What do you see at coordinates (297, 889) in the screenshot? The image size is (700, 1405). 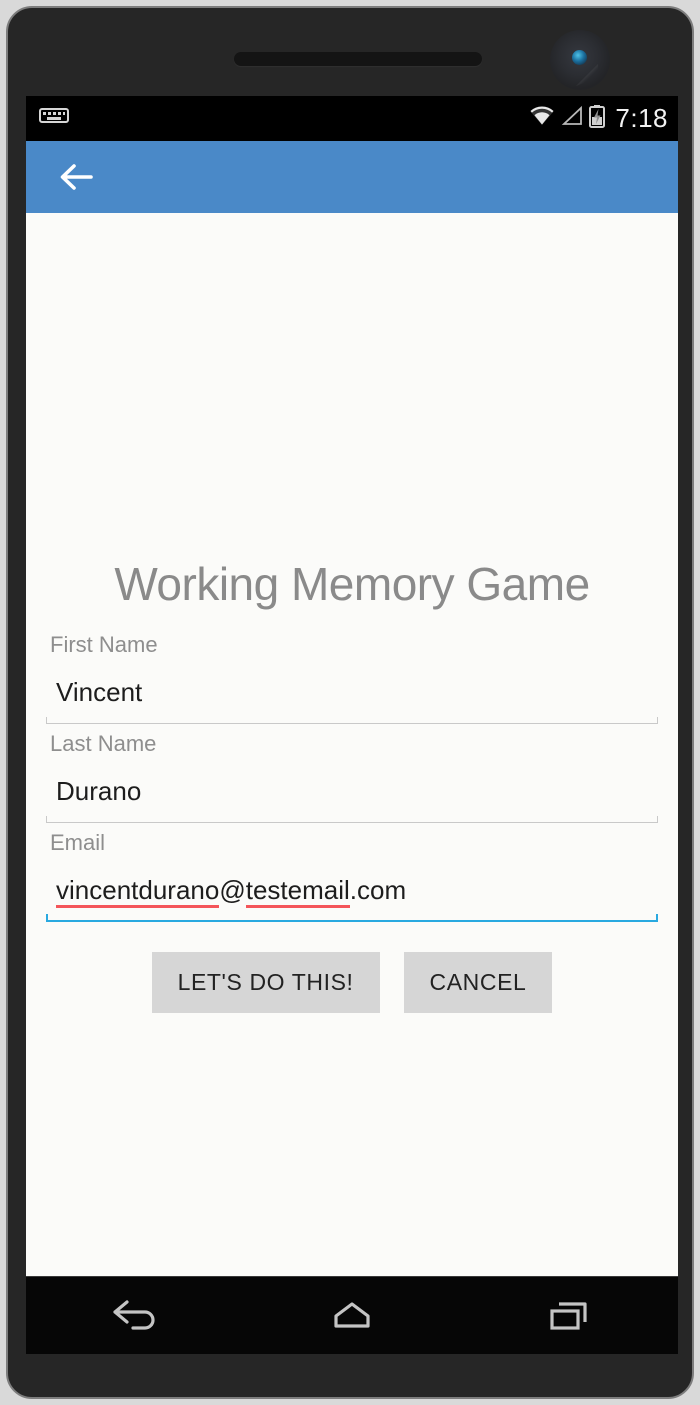 I see `spellcheck-underline: testemail` at bounding box center [297, 889].